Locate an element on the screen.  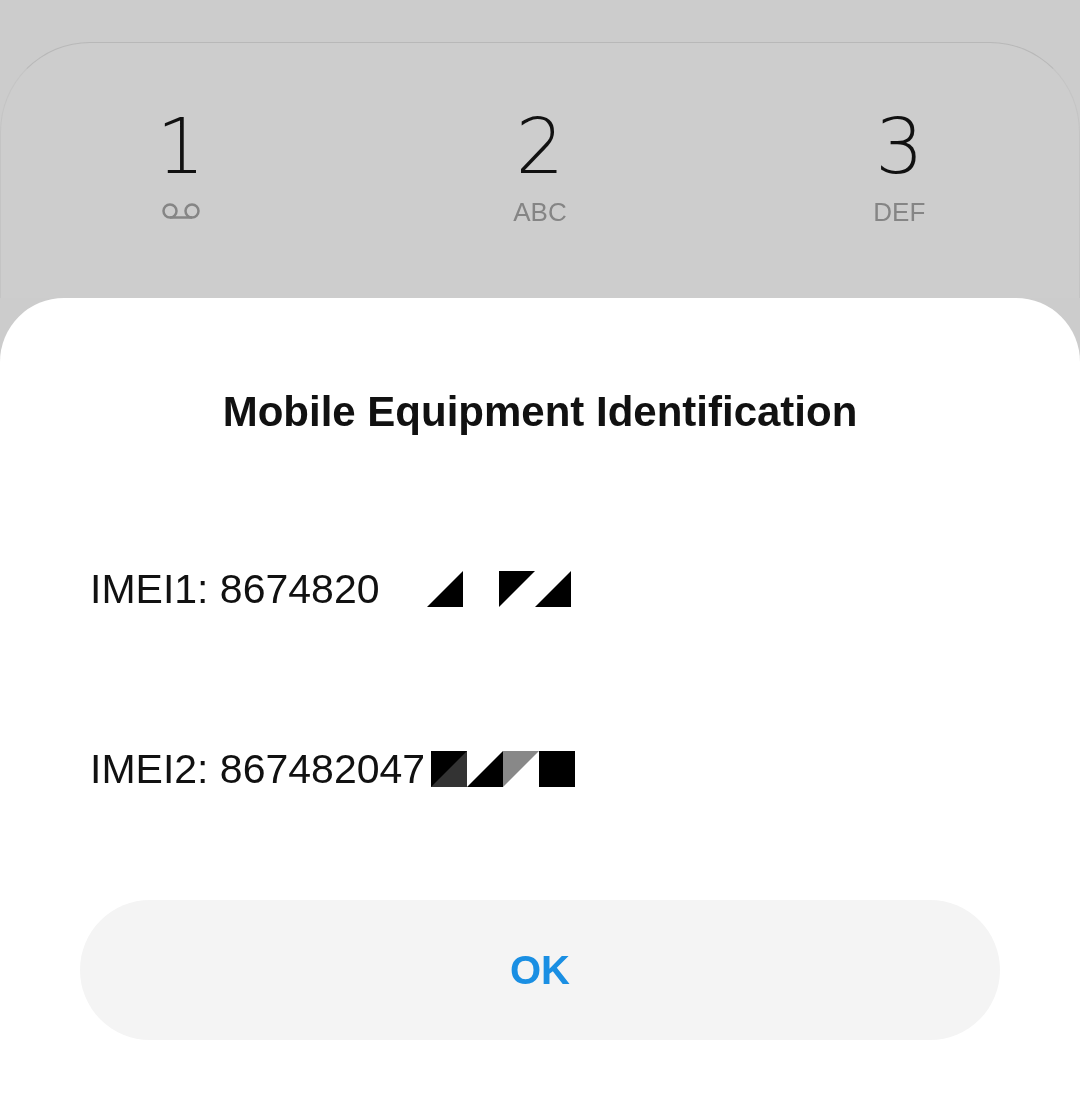
imei-text: IMEI1: 8674820 is located at coordinates (235, 589).